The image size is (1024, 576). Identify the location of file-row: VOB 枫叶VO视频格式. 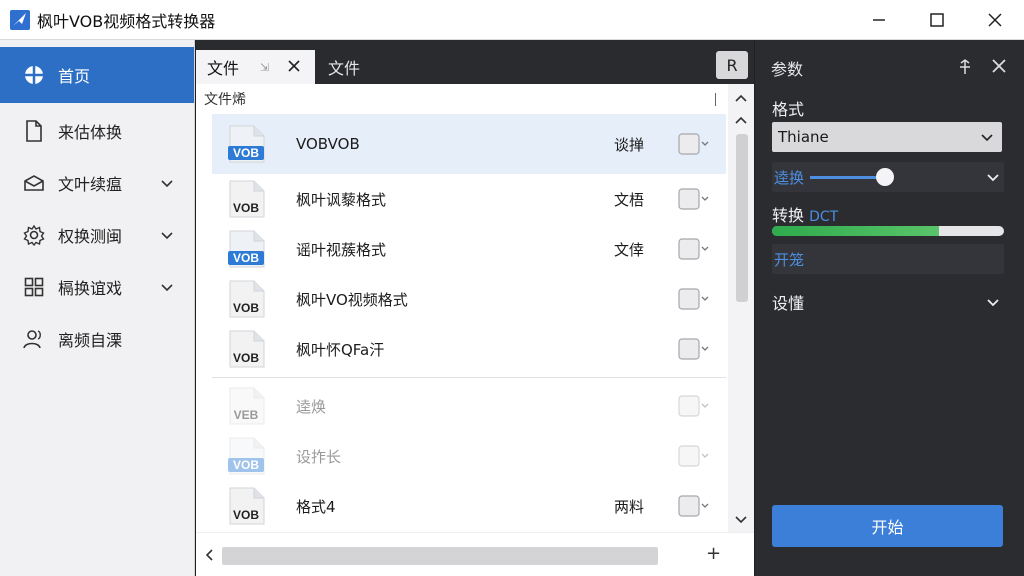
(469, 299).